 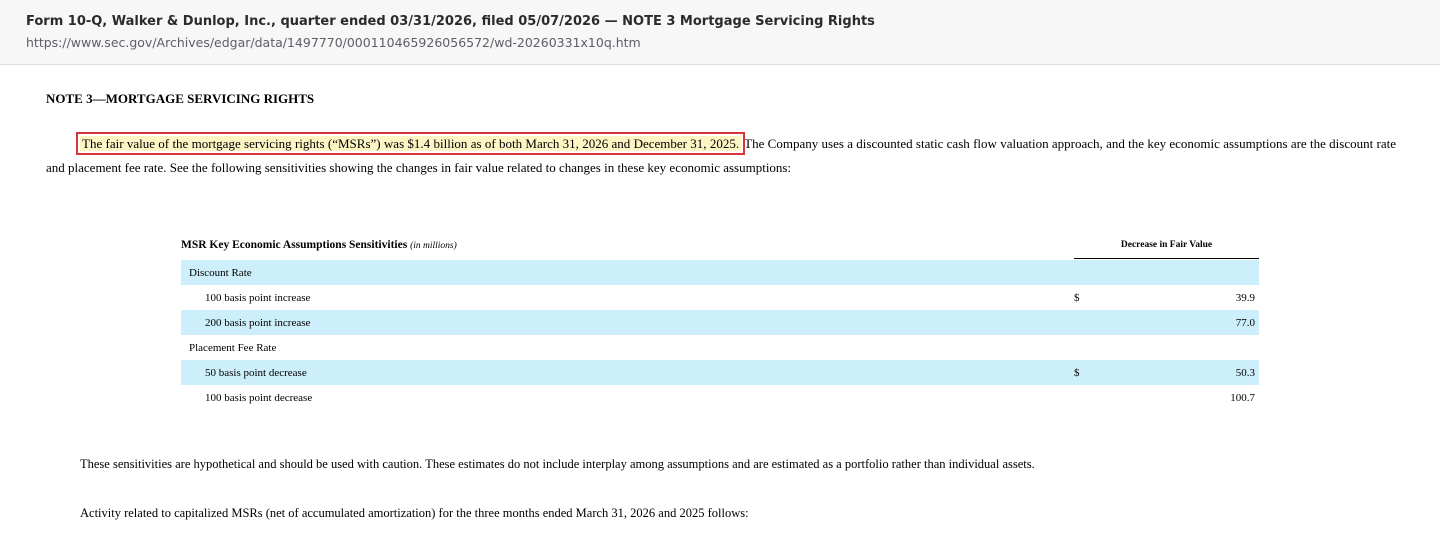 I want to click on note-heading: NOTE 3—MORTGAGE SERVICING RIGHTS, so click(x=180, y=98).